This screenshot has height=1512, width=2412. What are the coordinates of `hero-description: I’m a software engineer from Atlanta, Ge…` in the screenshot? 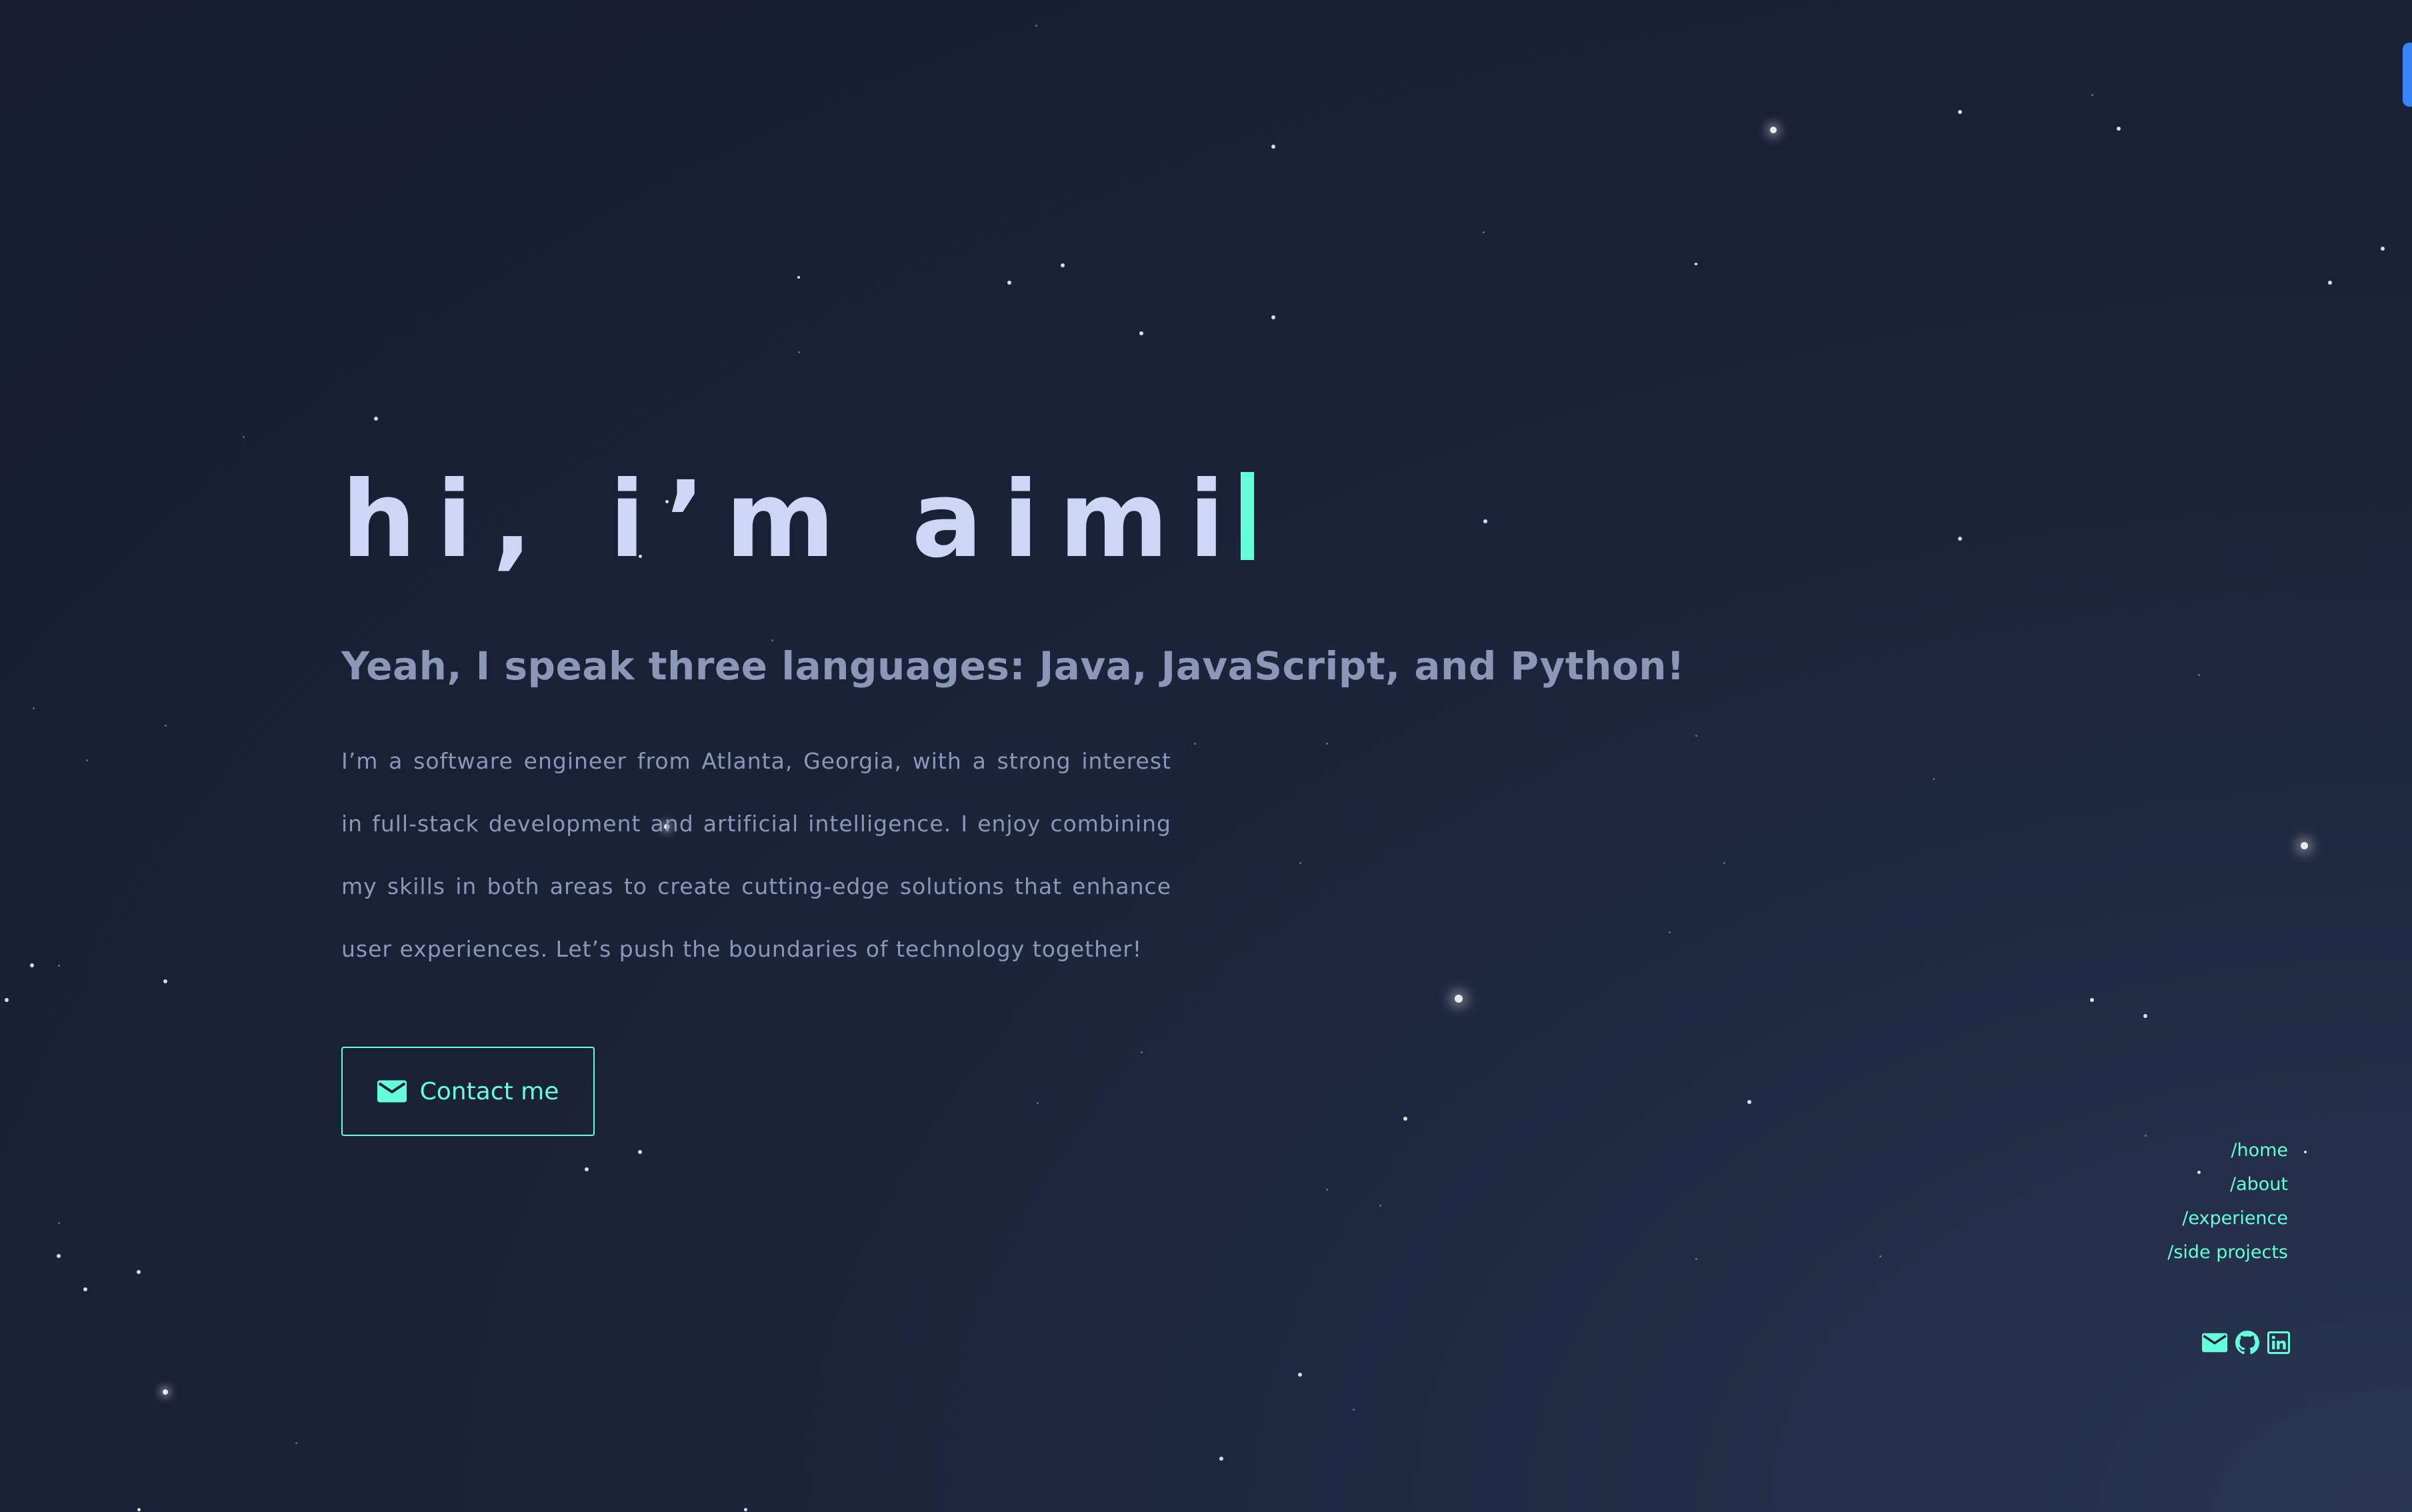 It's located at (756, 855).